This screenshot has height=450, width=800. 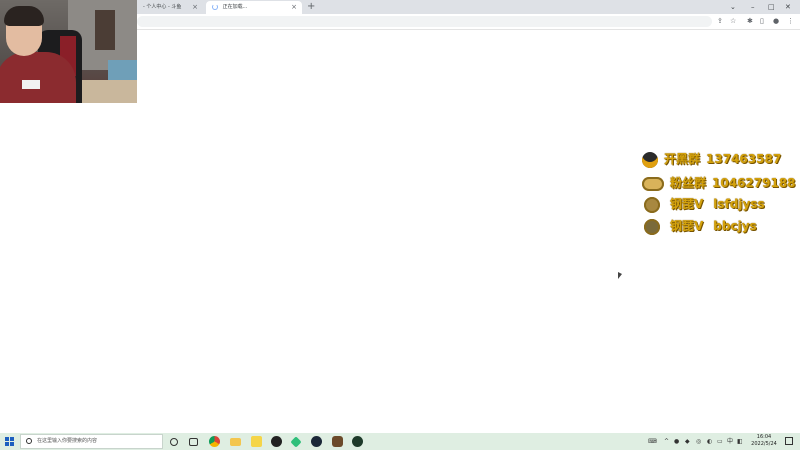 What do you see at coordinates (754, 183) in the screenshot?
I see `overlay-value: 1046279188` at bounding box center [754, 183].